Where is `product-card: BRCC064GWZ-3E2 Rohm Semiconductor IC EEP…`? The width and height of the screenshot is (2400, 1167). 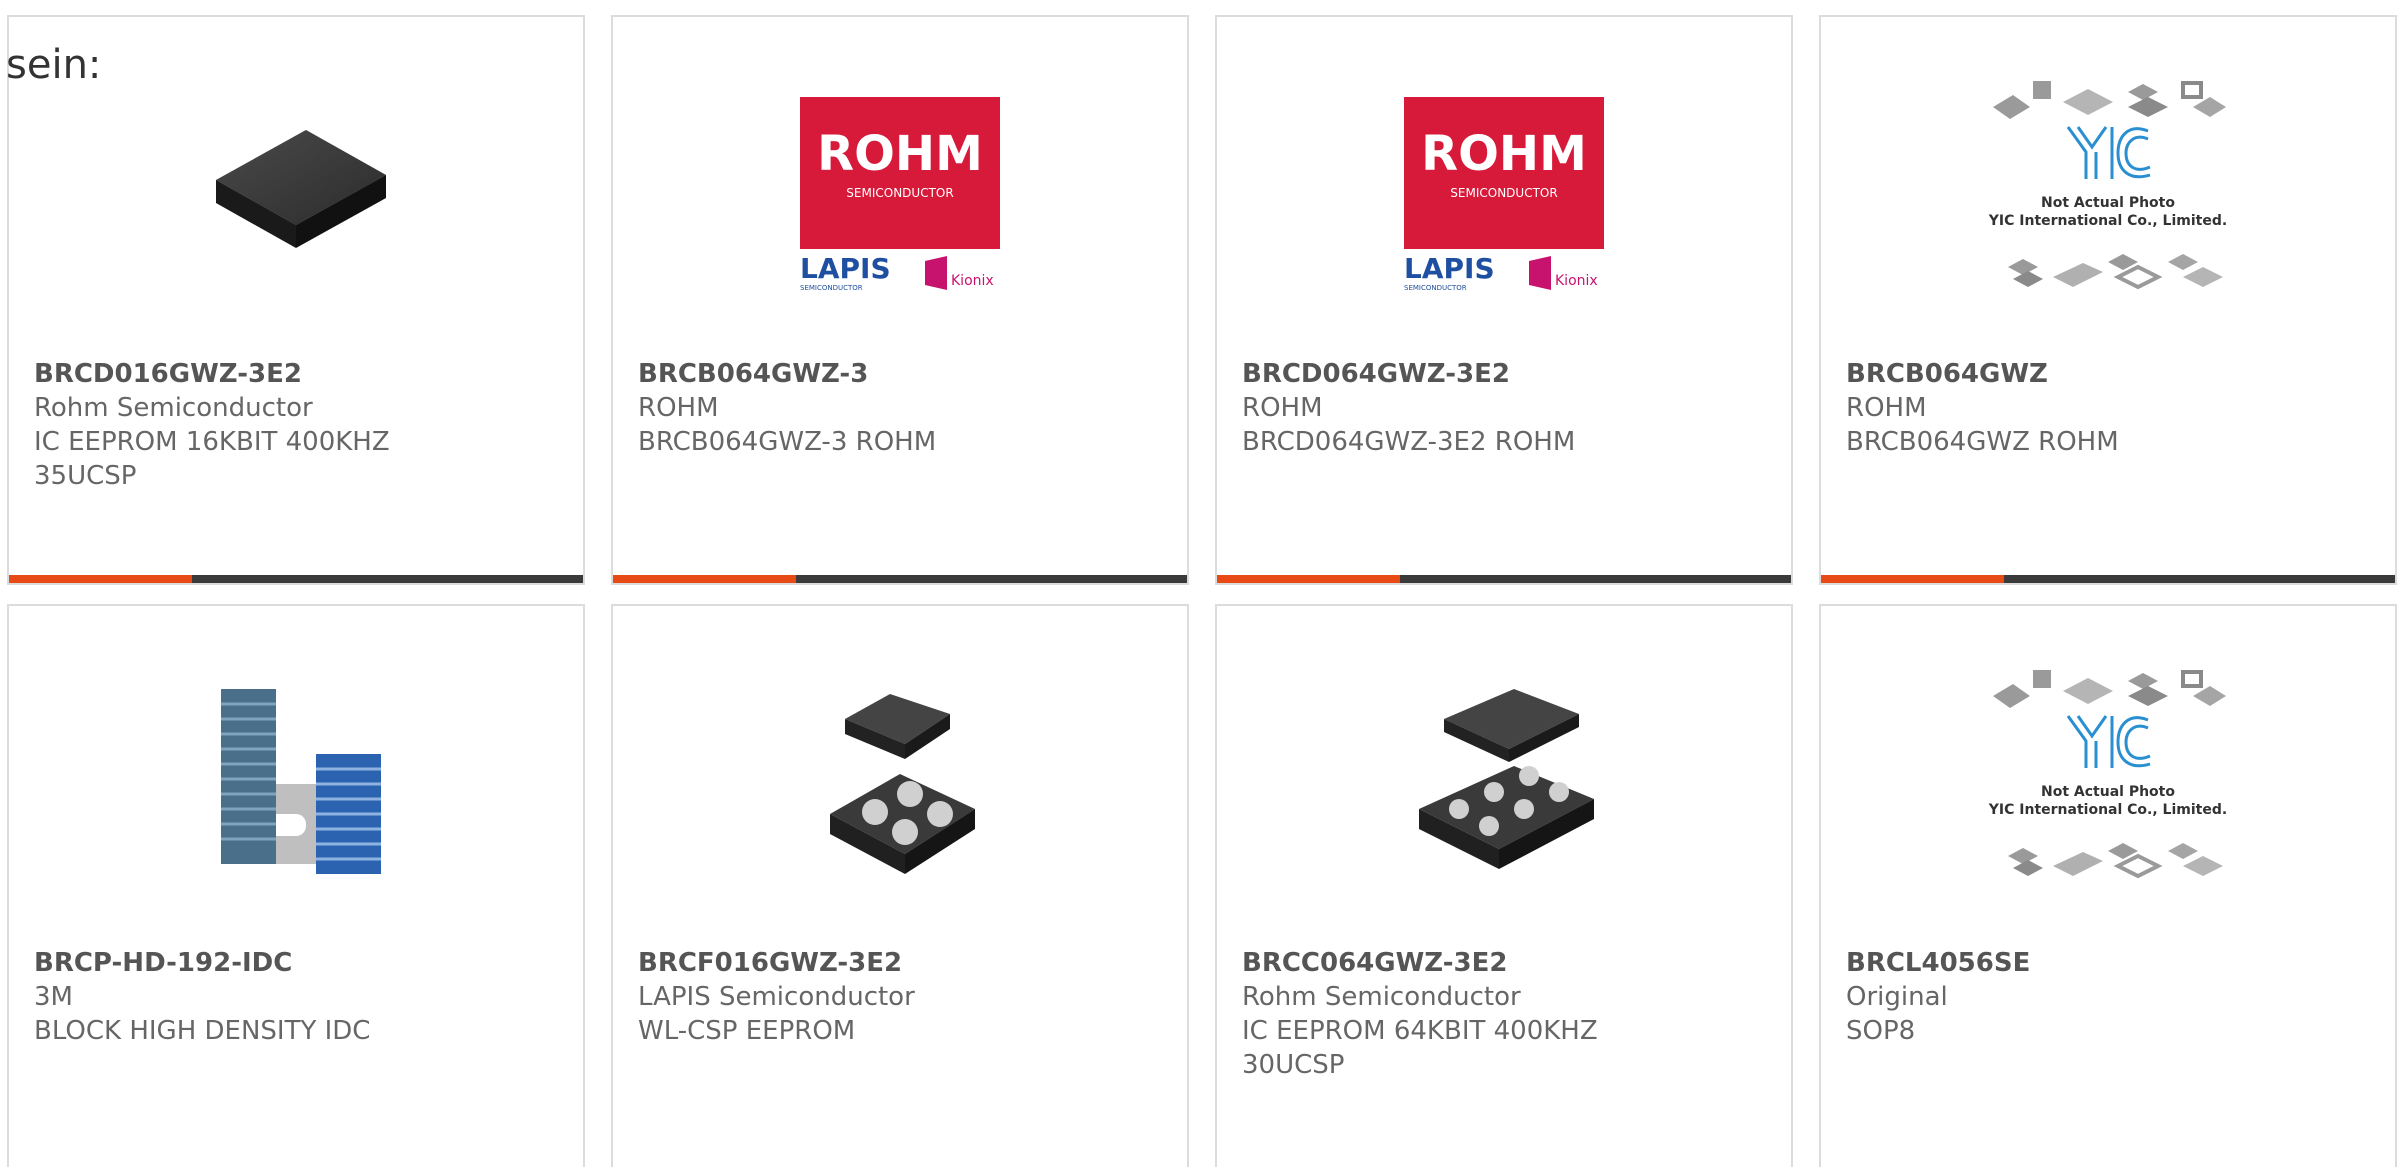
product-card: BRCC064GWZ-3E2 Rohm Semiconductor IC EEP… is located at coordinates (1504, 885).